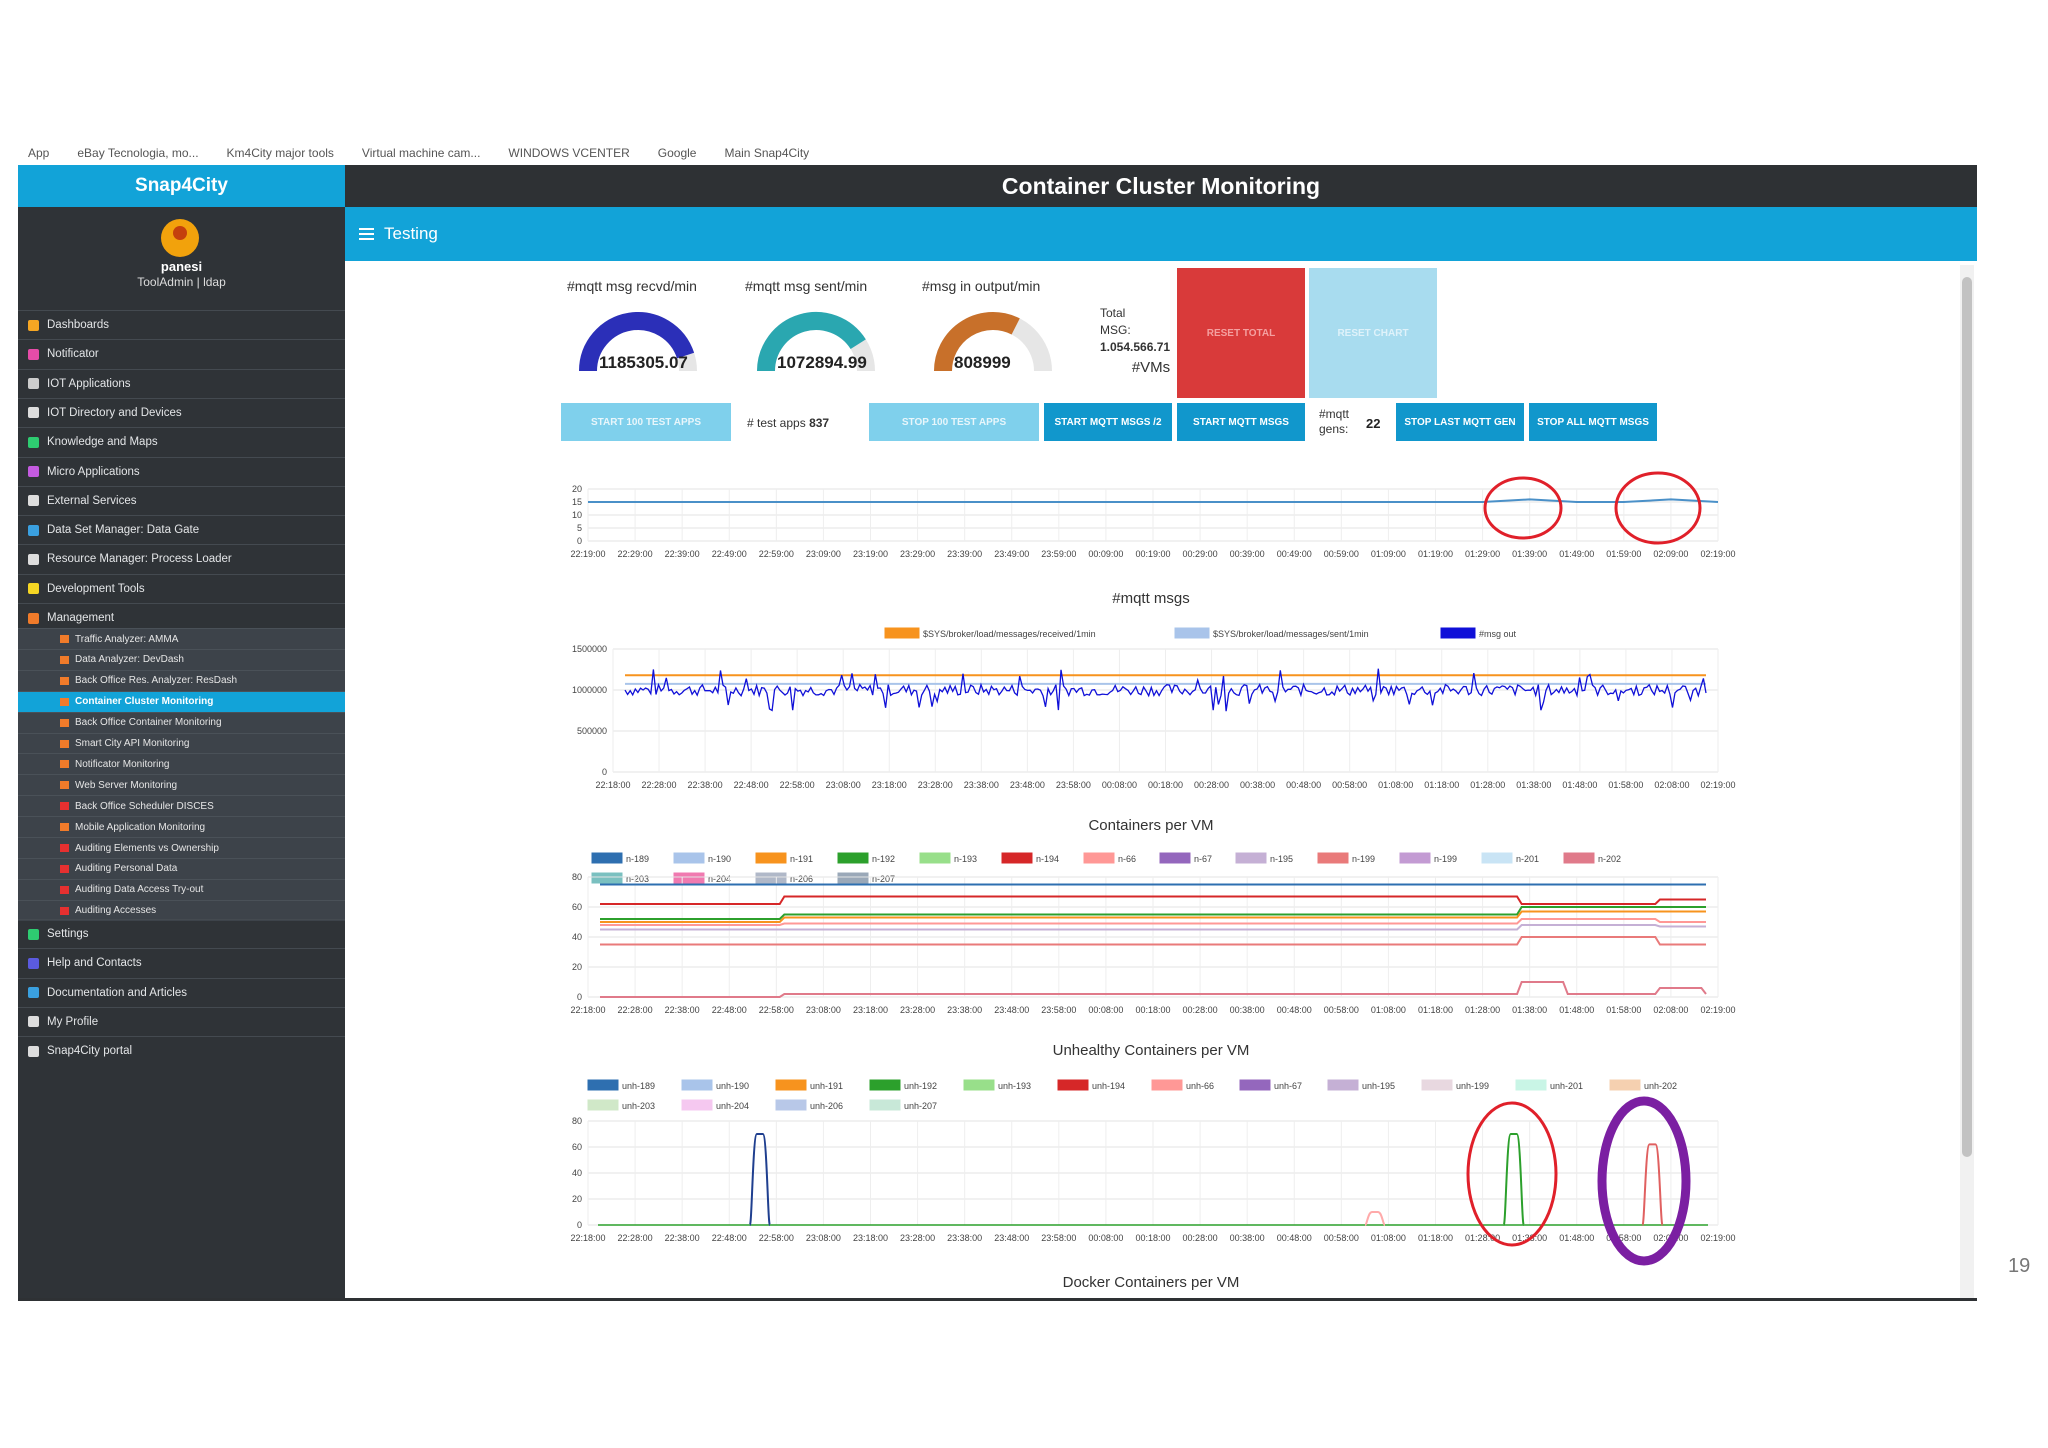 This screenshot has width=2048, height=1448. What do you see at coordinates (1529, 554) in the screenshot?
I see `x-tick-label: 01:39:00` at bounding box center [1529, 554].